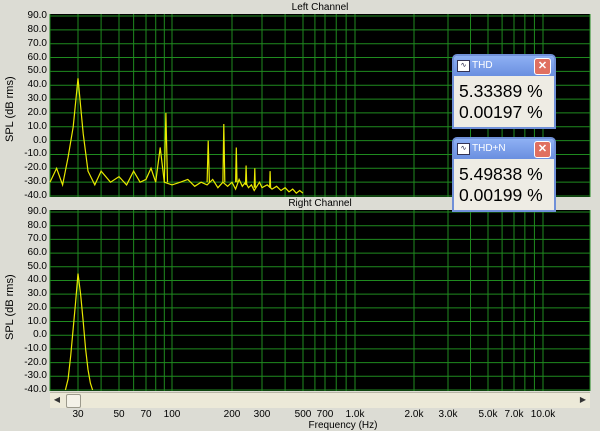  Describe the element at coordinates (73, 401) in the screenshot. I see `scroll-thumb` at that location.